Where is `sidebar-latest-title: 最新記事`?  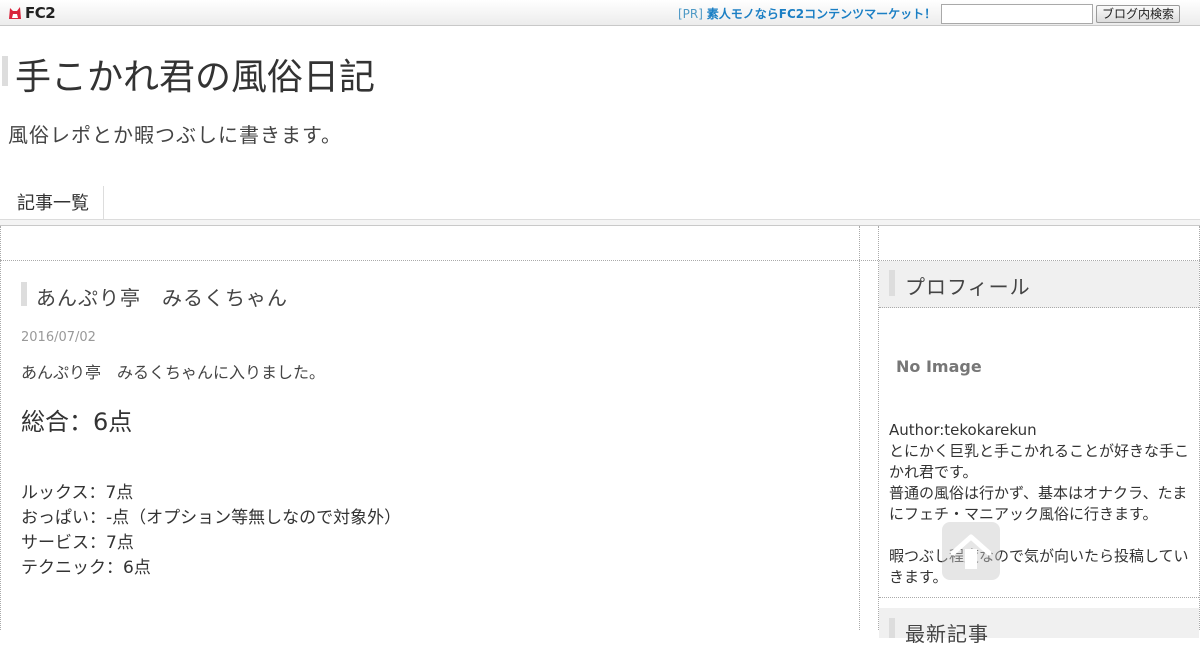
sidebar-latest-title: 最新記事 is located at coordinates (947, 634).